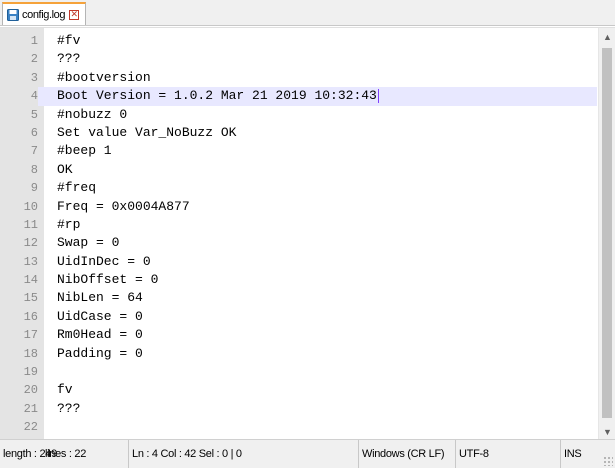 The width and height of the screenshot is (615, 468). I want to click on vertical-scrollbar: ▲ ▼, so click(606, 234).